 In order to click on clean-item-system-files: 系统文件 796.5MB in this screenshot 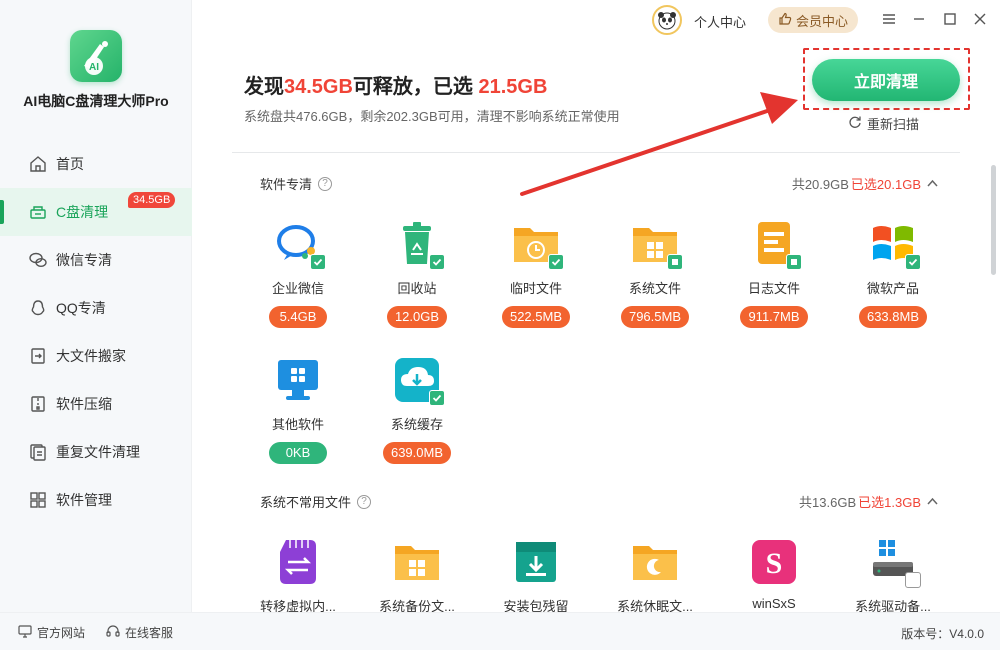, I will do `click(655, 274)`.